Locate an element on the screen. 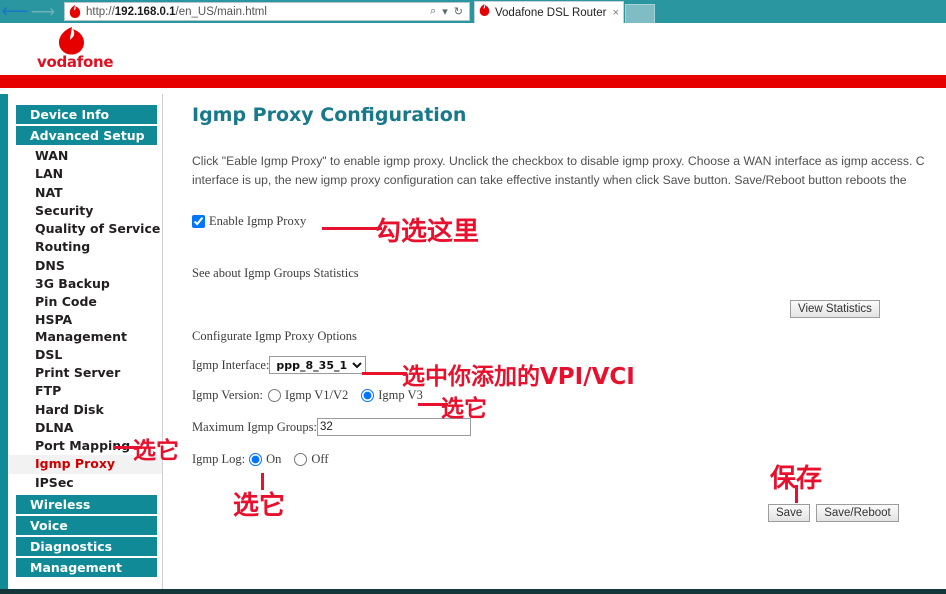 The width and height of the screenshot is (946, 594). sidebar-group-diagnostics: Diagnostics is located at coordinates (86, 546).